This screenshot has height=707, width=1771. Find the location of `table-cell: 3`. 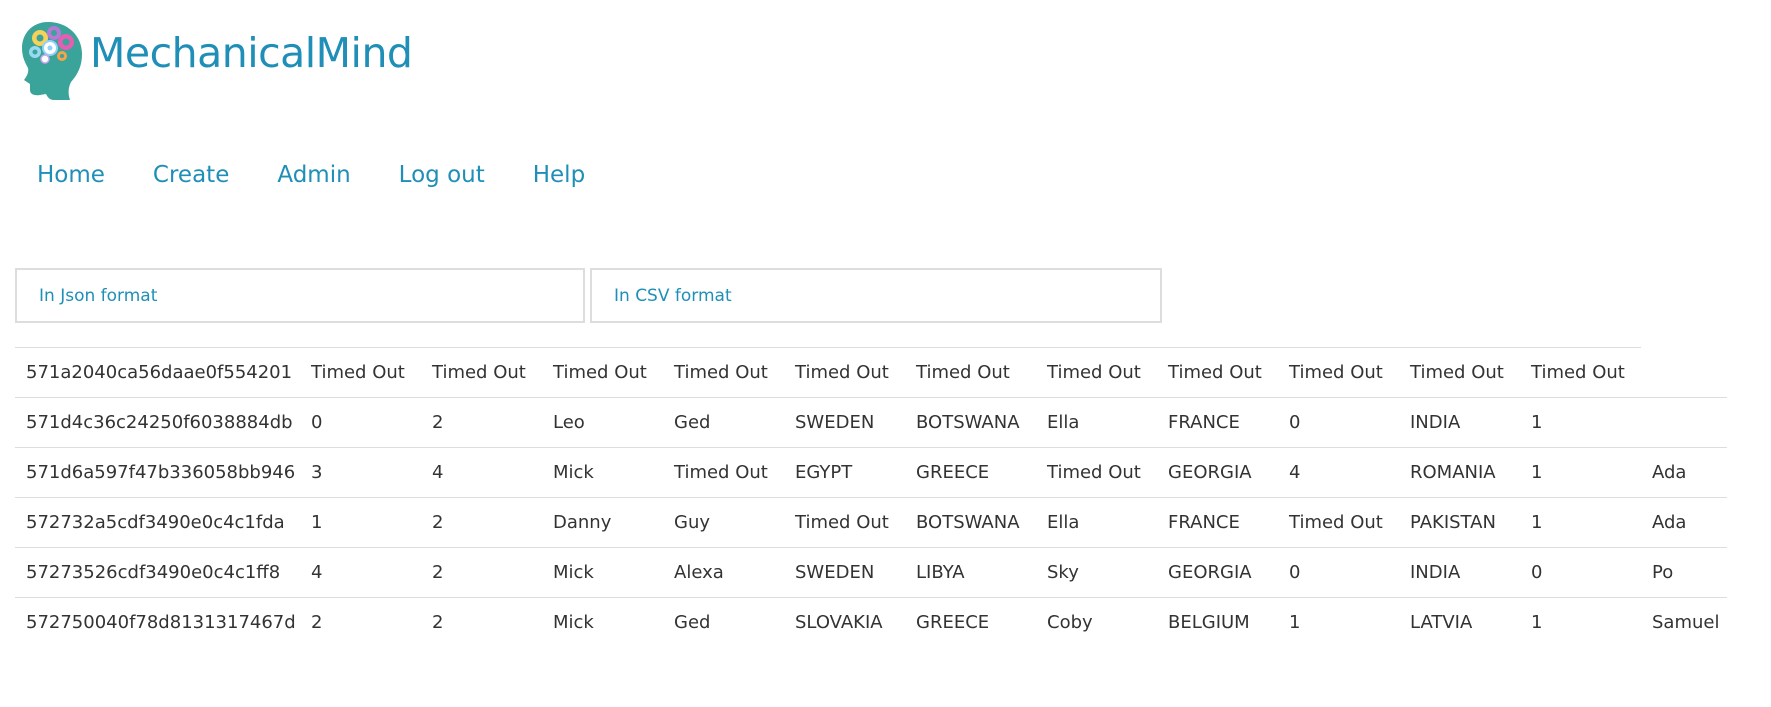

table-cell: 3 is located at coordinates (360, 472).